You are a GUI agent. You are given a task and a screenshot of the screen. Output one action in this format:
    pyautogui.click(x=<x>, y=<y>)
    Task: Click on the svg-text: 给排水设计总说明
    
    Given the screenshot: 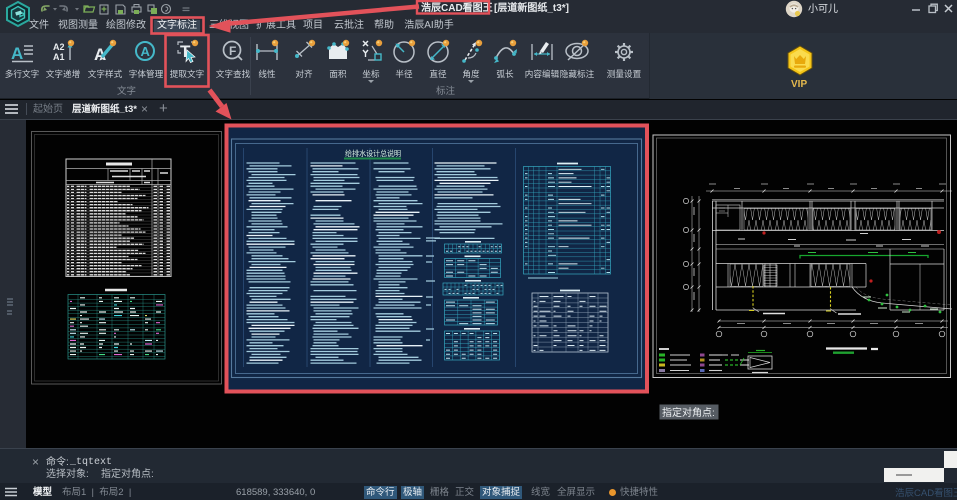 What is the action you would take?
    pyautogui.click(x=373, y=153)
    